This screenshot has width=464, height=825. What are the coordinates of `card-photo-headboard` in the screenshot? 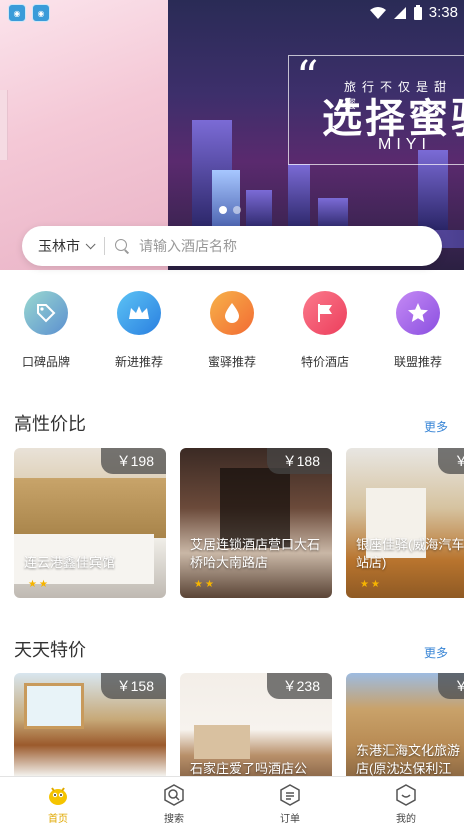 It's located at (90, 508).